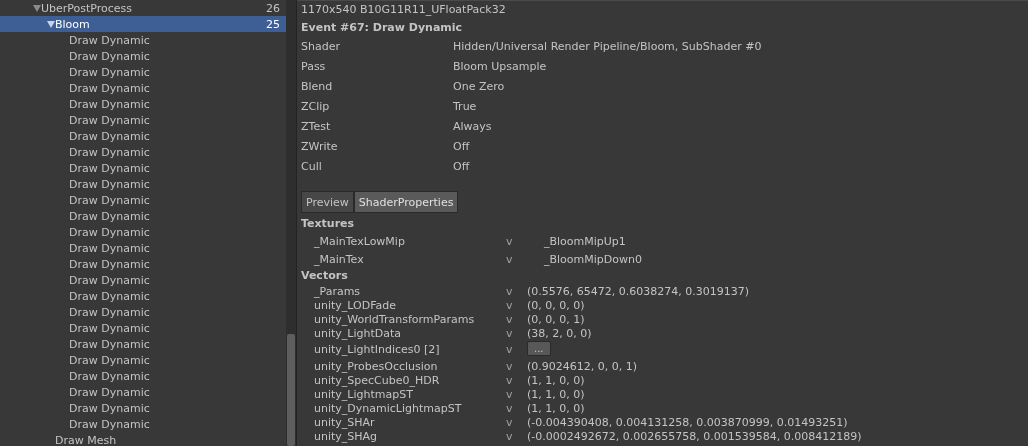 This screenshot has height=446, width=1028. What do you see at coordinates (73, 24) in the screenshot?
I see `tree-item-label: Bloom` at bounding box center [73, 24].